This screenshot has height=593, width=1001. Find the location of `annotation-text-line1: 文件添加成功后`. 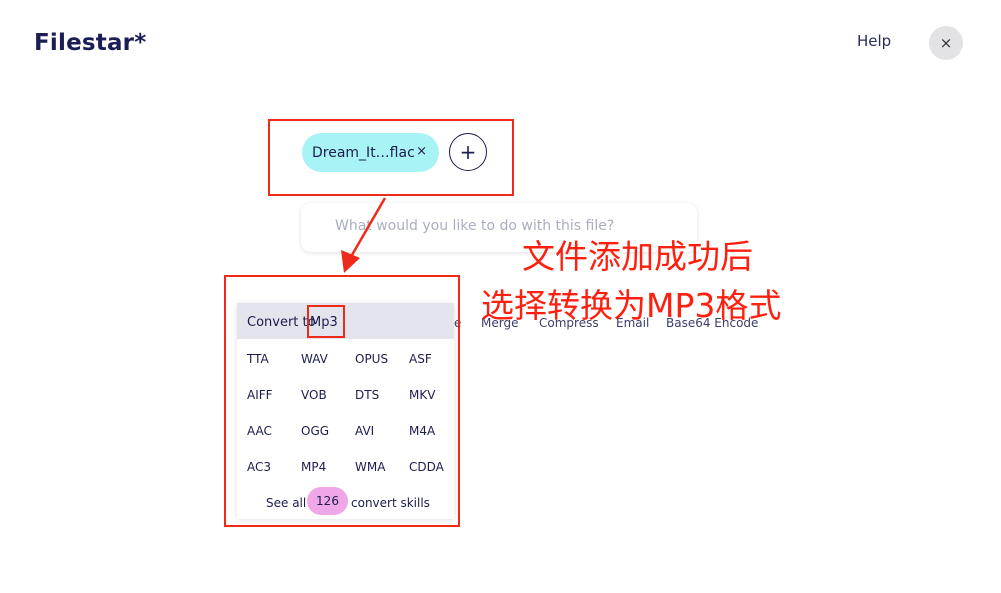

annotation-text-line1: 文件添加成功后 is located at coordinates (637, 256).